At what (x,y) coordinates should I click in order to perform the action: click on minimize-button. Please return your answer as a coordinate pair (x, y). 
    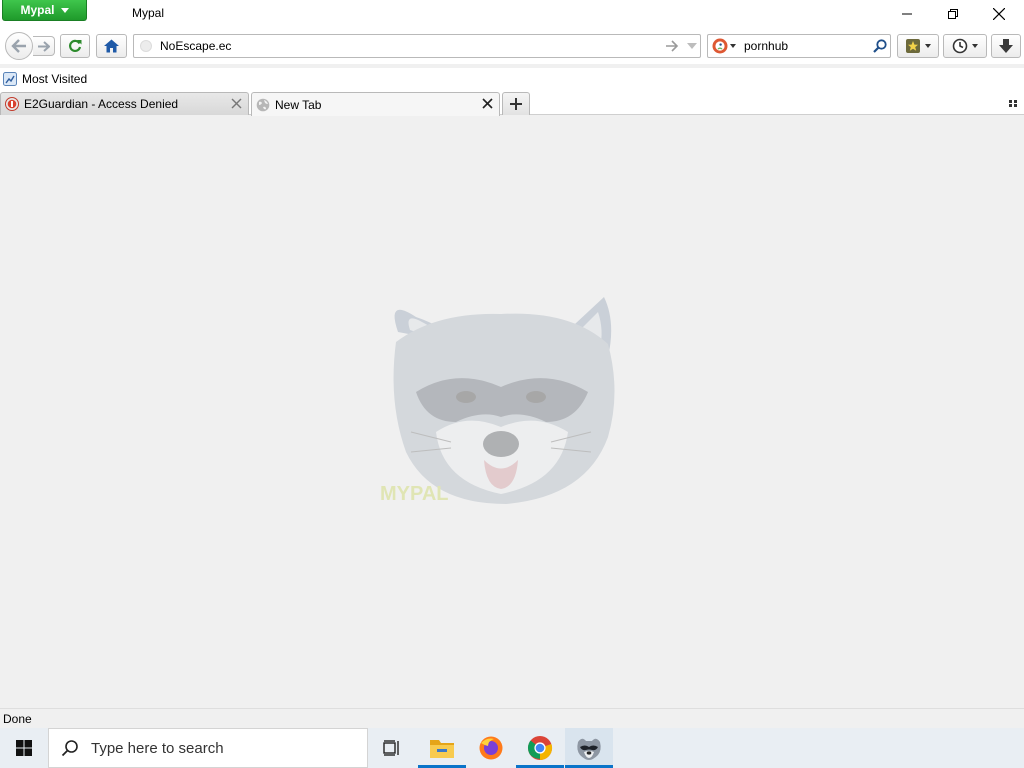
    Looking at the image, I should click on (907, 14).